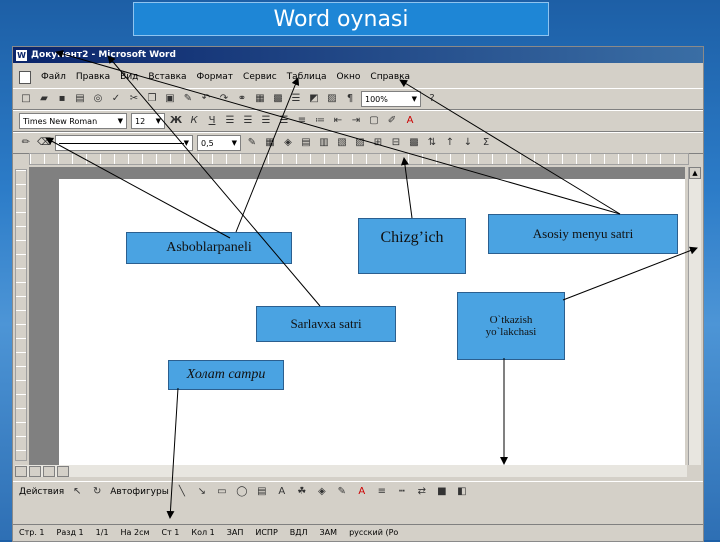 This screenshot has width=720, height=542. I want to click on menu-insert: Вставка, so click(167, 77).